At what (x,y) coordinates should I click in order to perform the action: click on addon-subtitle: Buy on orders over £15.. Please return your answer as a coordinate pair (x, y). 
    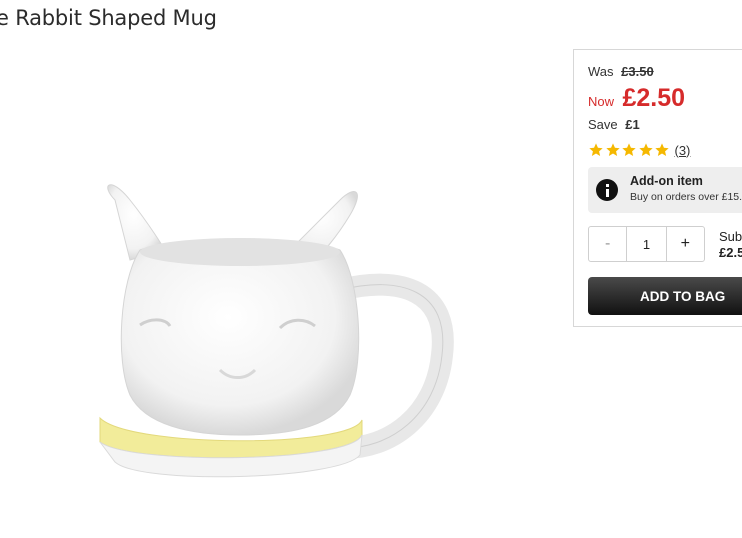
    Looking at the image, I should click on (686, 197).